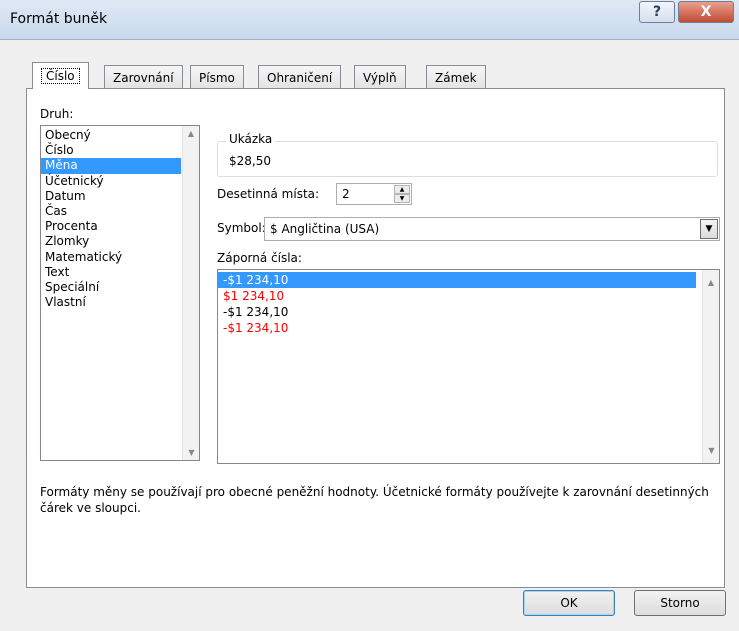  I want to click on decimals-spinner: 2 ▲ ▼, so click(374, 194).